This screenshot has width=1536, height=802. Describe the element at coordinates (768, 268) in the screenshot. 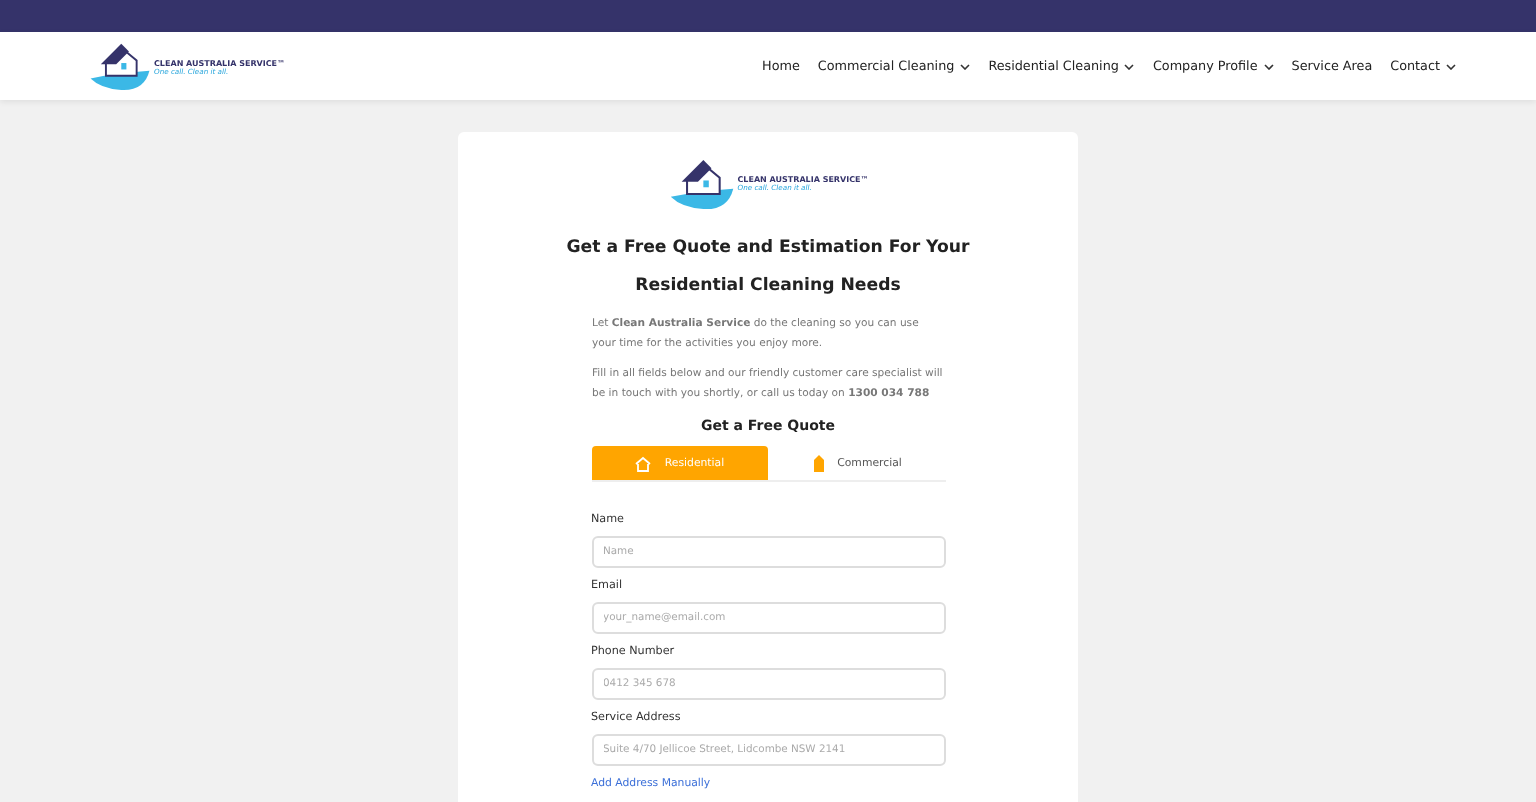

I see `page-title: Get a Free Quote and Estimation For Your Residential Cleaning Needs` at that location.